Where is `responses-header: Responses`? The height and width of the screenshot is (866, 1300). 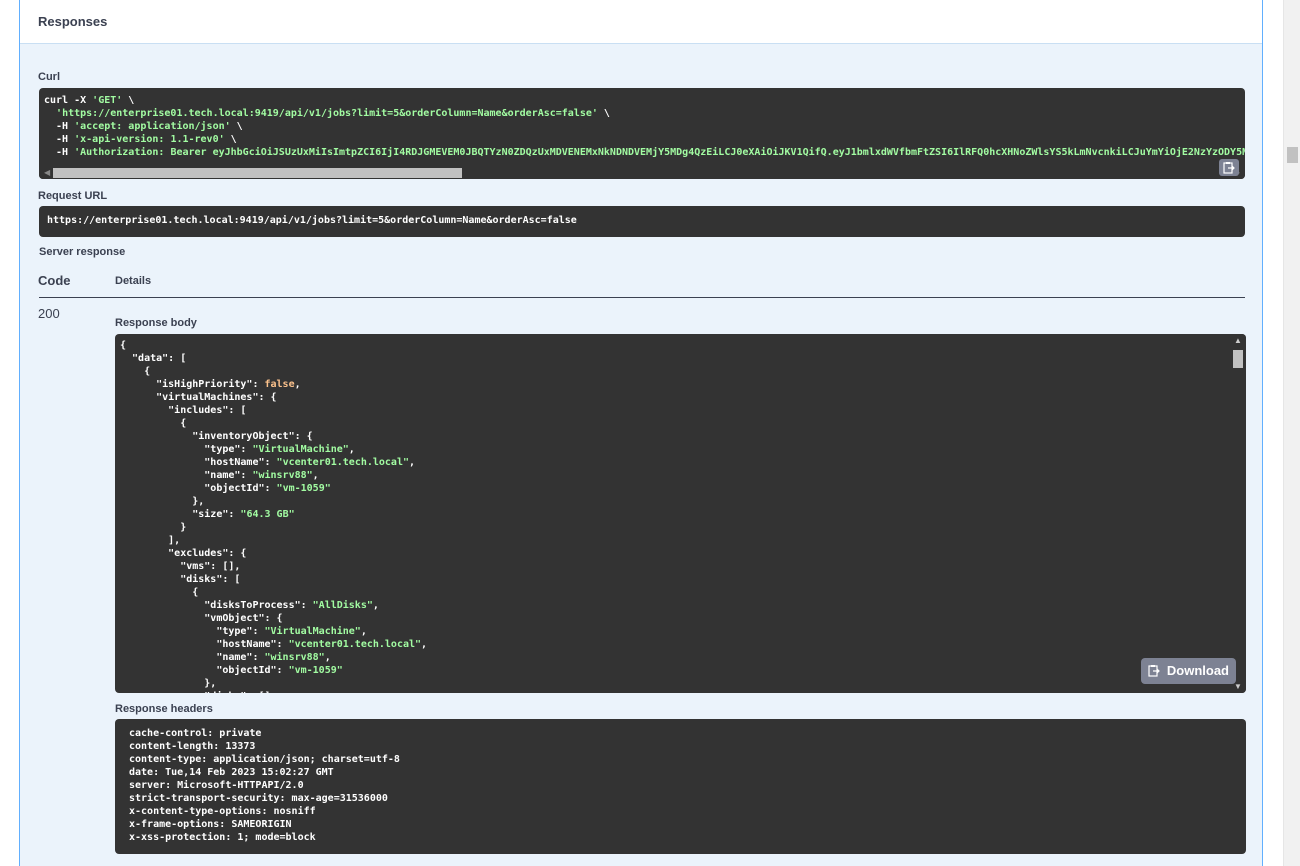
responses-header: Responses is located at coordinates (641, 22).